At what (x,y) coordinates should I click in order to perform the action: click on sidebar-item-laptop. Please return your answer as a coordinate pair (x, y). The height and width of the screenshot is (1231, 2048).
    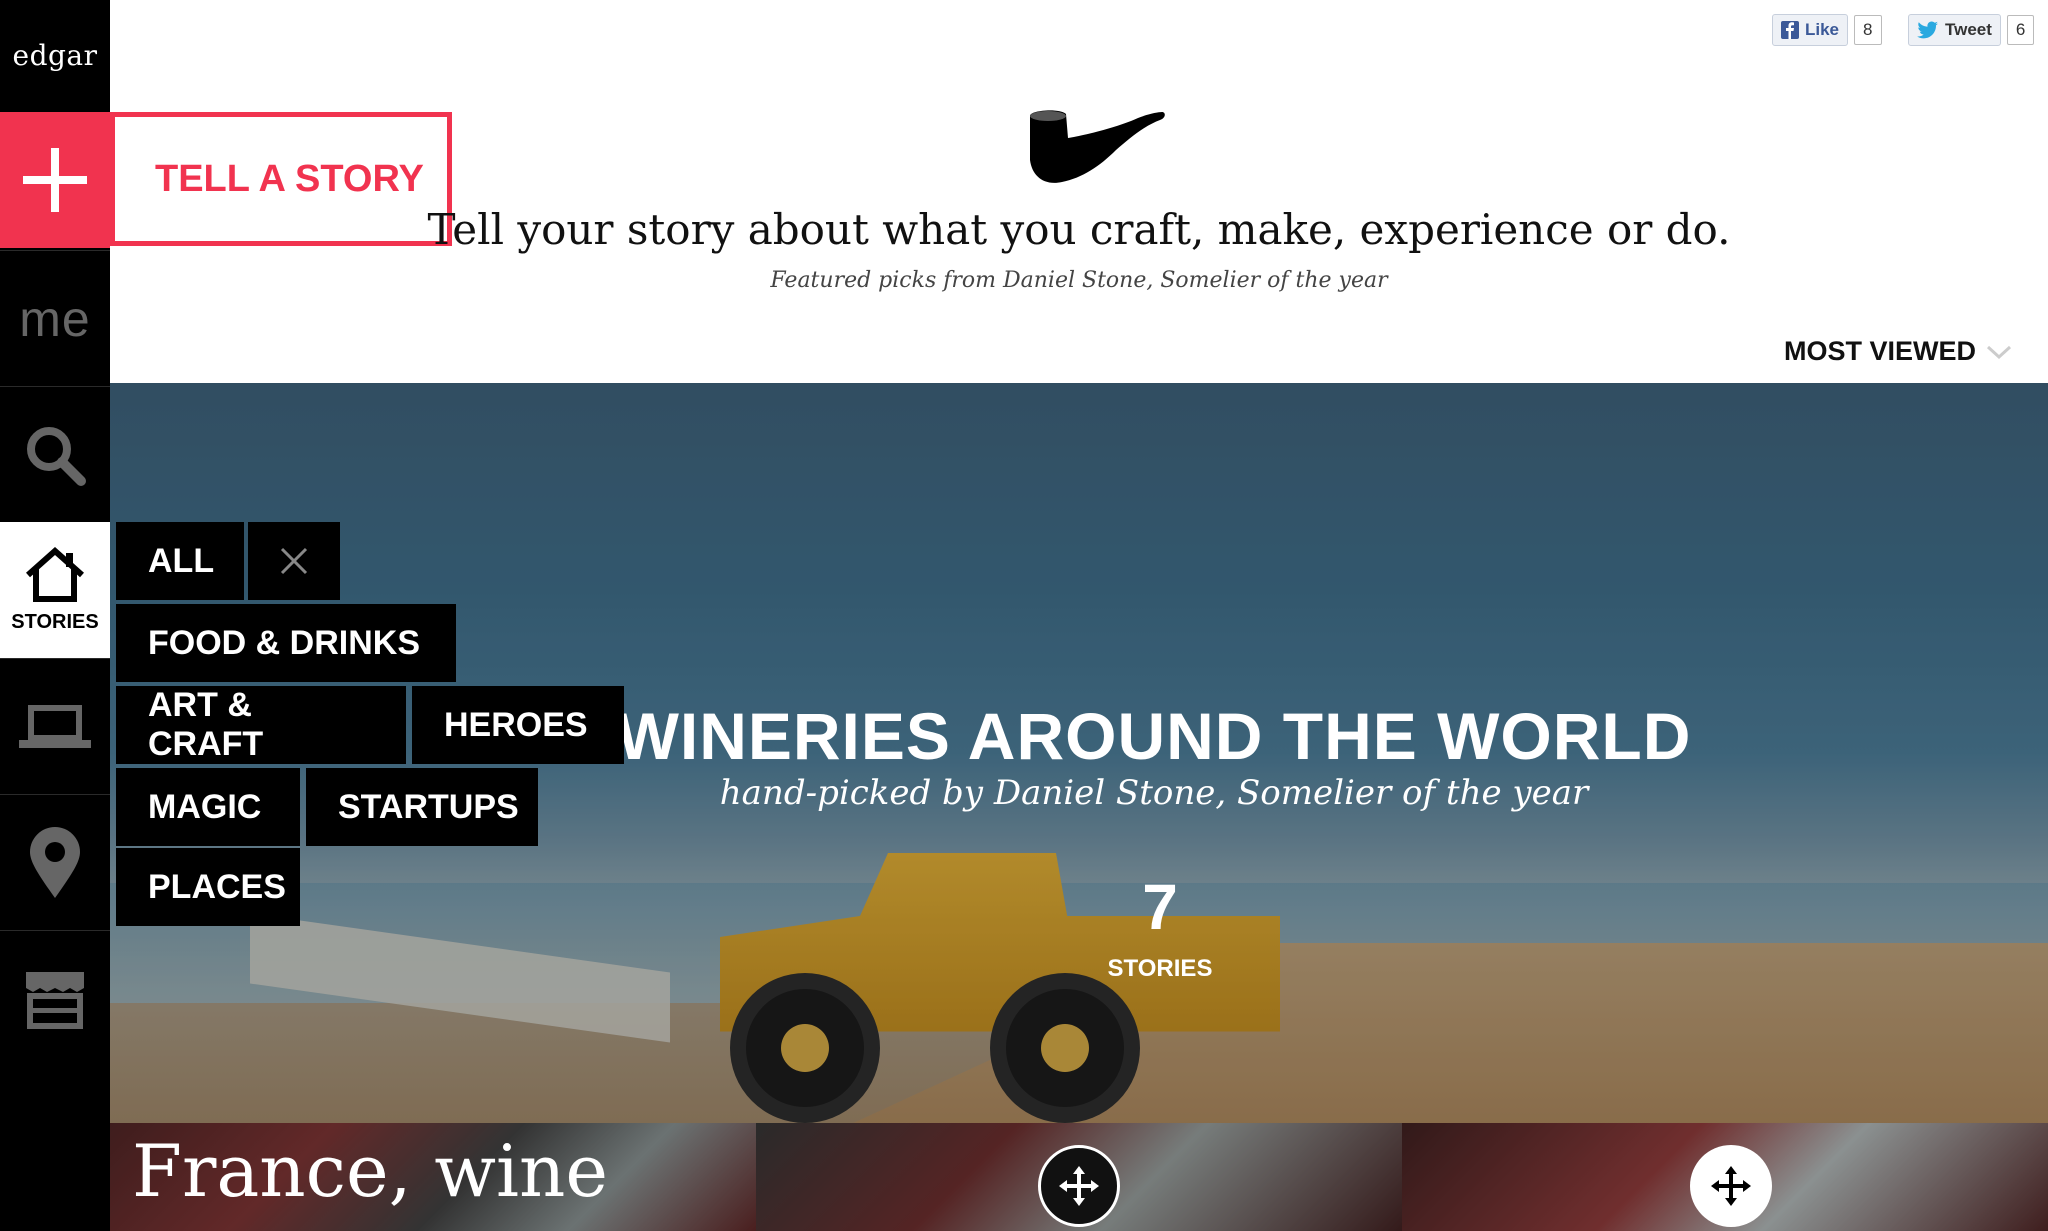
    Looking at the image, I should click on (55, 726).